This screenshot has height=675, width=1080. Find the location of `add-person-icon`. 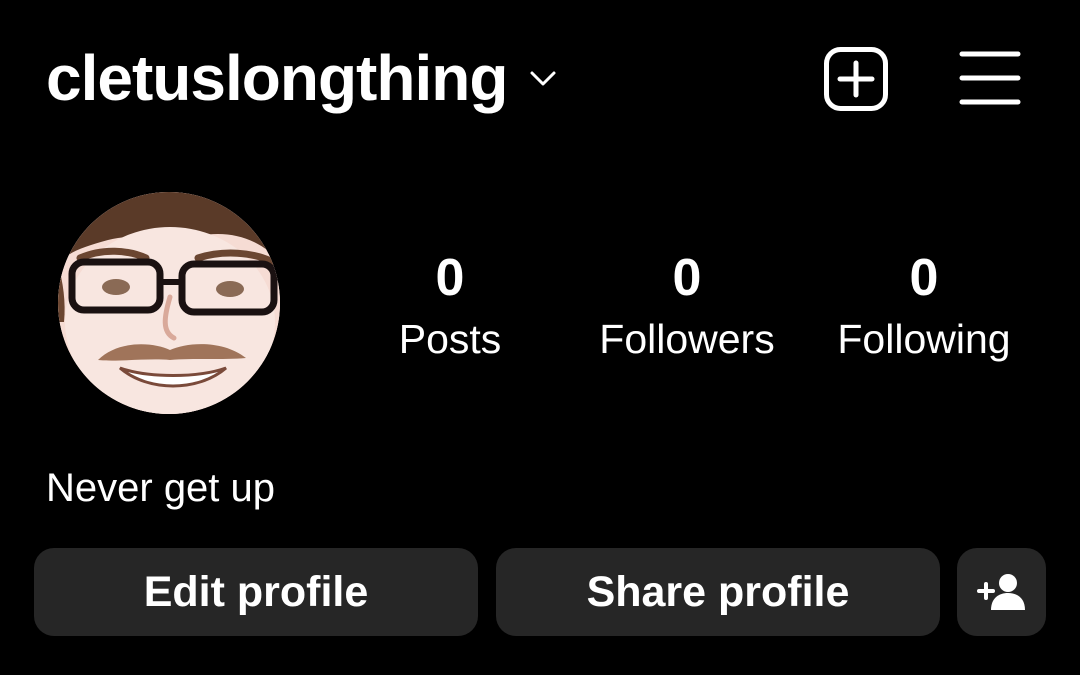

add-person-icon is located at coordinates (1001, 592).